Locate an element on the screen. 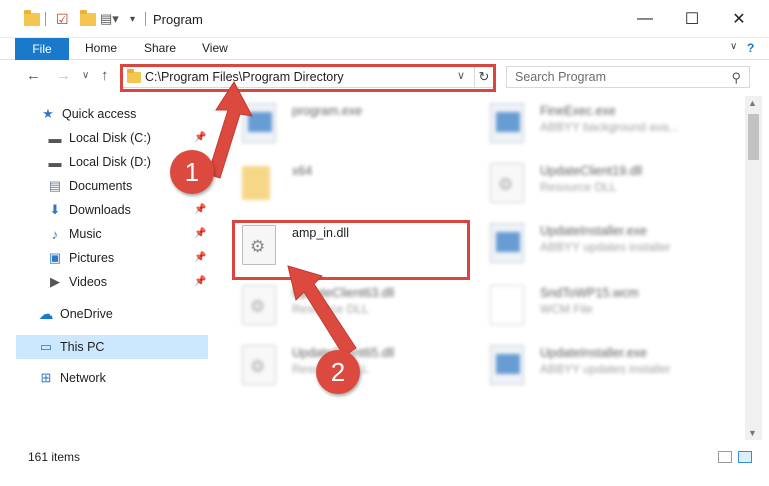 The height and width of the screenshot is (486, 769). tab-share: Share is located at coordinates (160, 48).